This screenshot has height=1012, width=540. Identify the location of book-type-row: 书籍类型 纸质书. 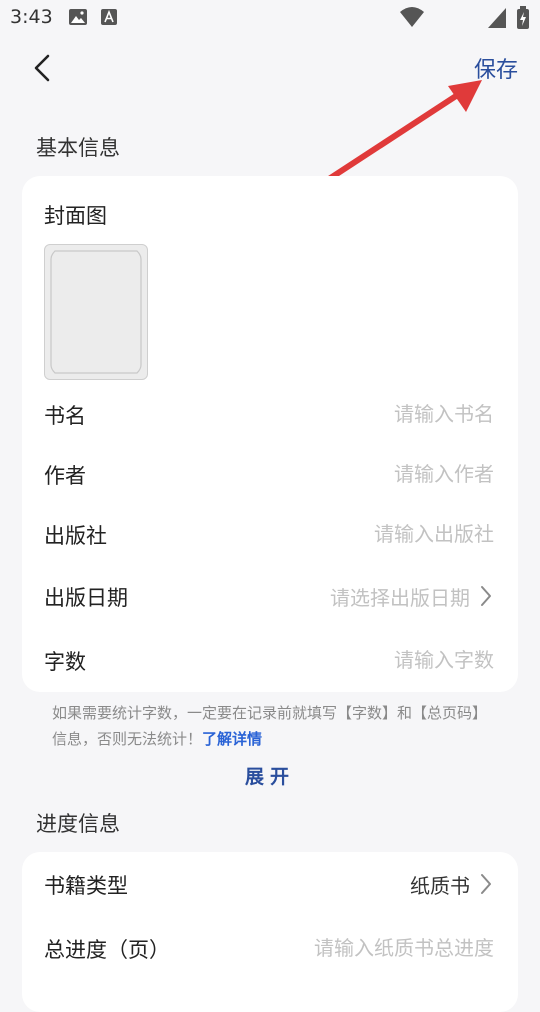
(270, 884).